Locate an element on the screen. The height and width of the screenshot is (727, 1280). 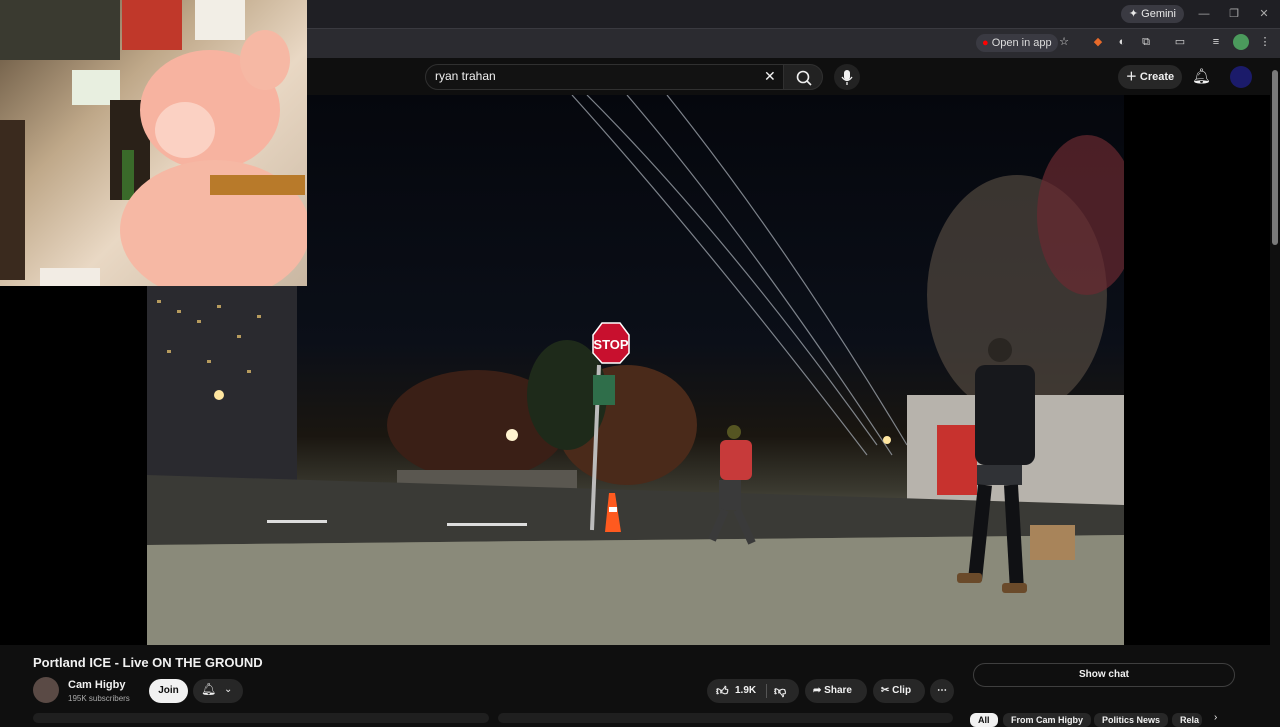
thumbs-up-icon: 👍︎ is located at coordinates (722, 691).